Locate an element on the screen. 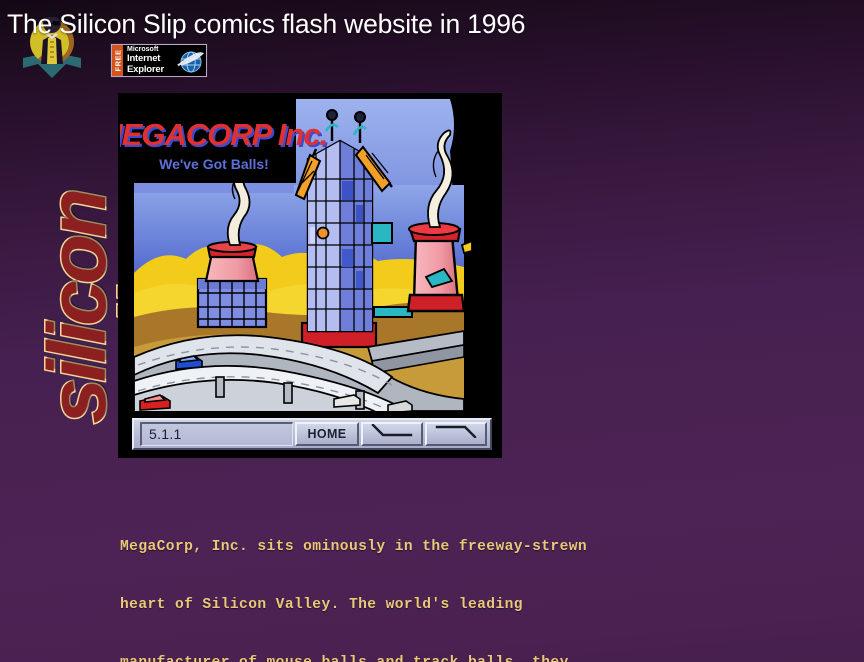 This screenshot has width=864, height=662. comic-nav-bar: 5.1.1 HOME is located at coordinates (310, 433).